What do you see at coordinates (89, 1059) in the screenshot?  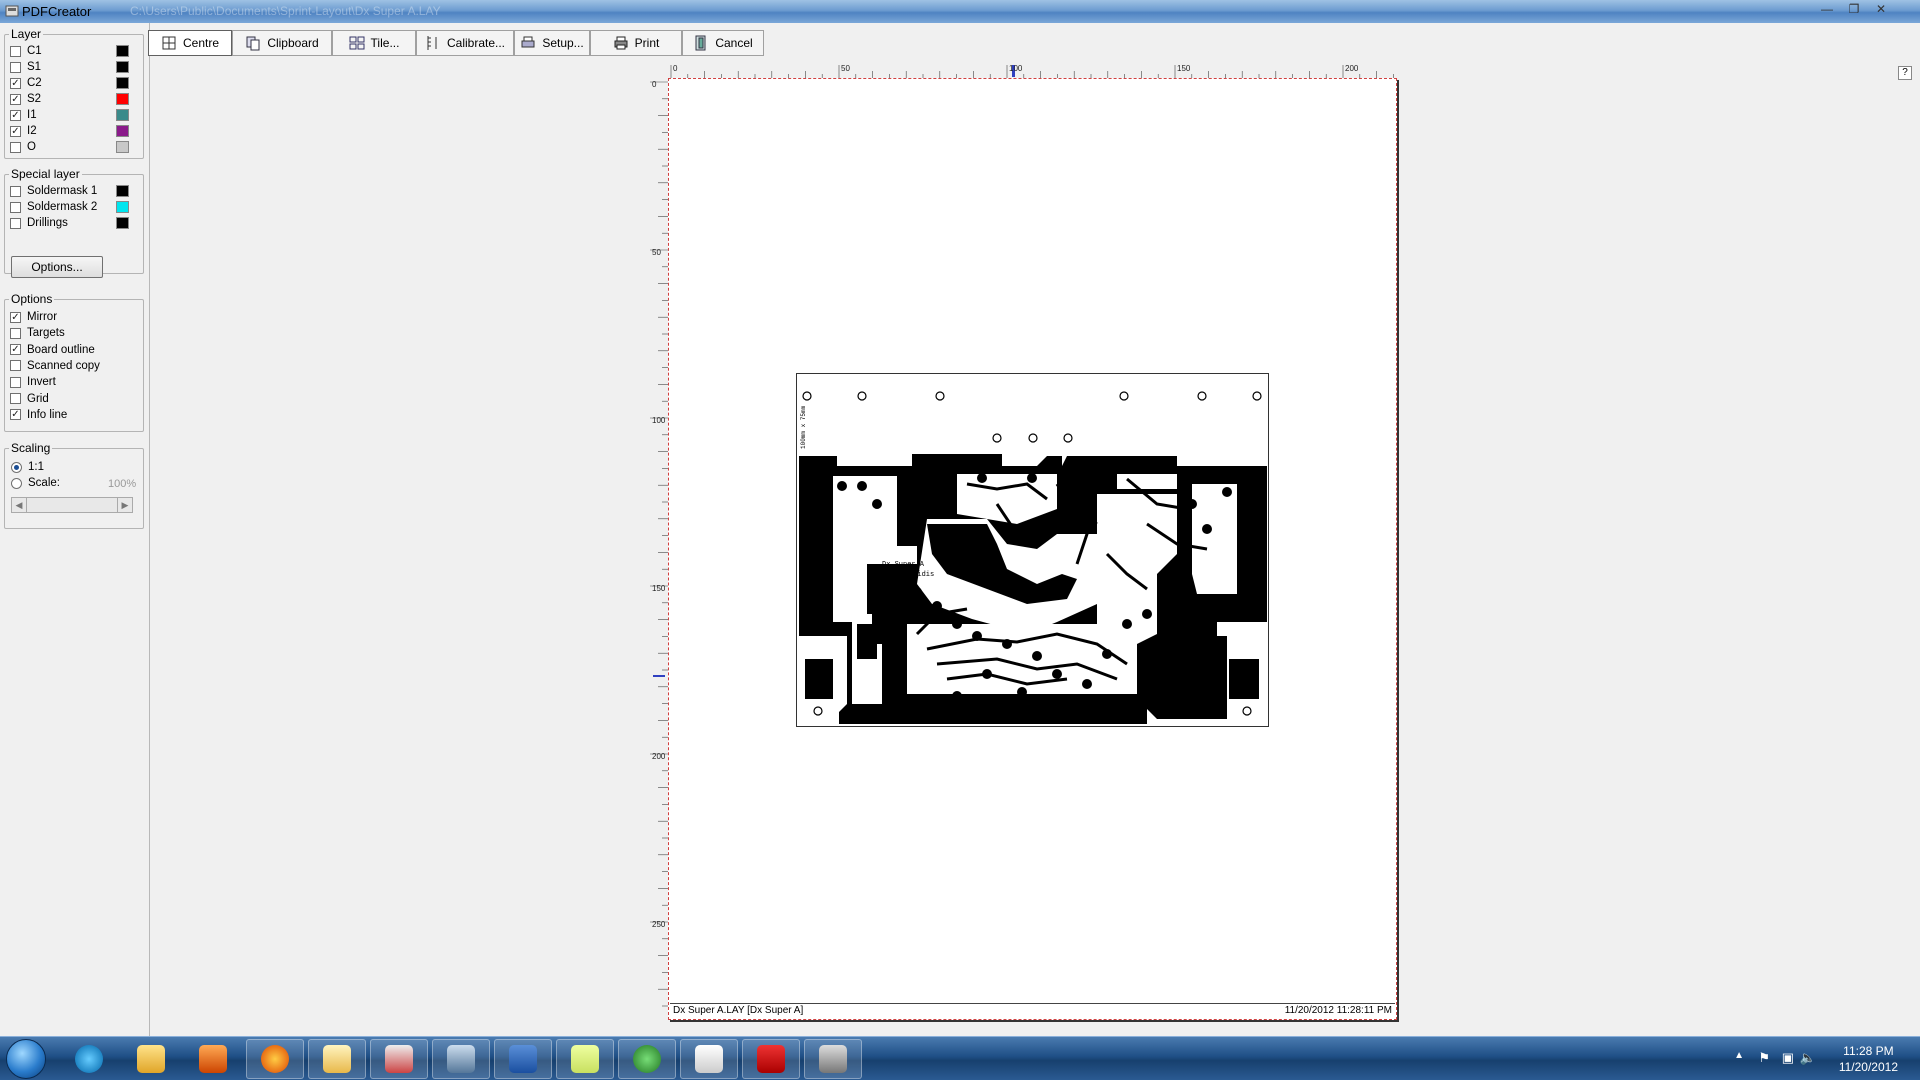 I see `internet-explorer-taskbar-icon` at bounding box center [89, 1059].